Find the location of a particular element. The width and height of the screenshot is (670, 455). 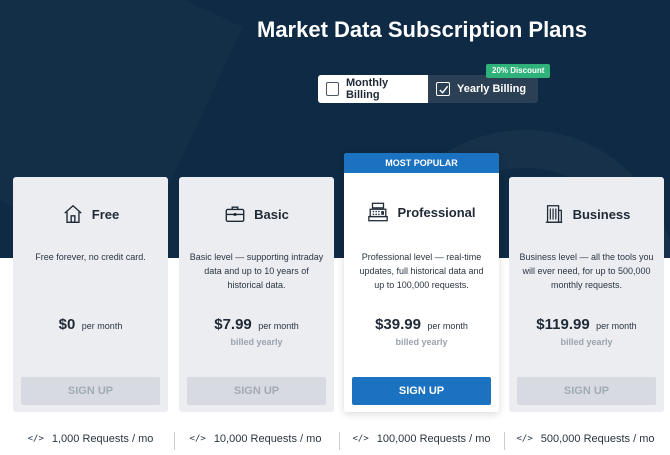

requests-label: 10,000 Requests / mo is located at coordinates (267, 439).